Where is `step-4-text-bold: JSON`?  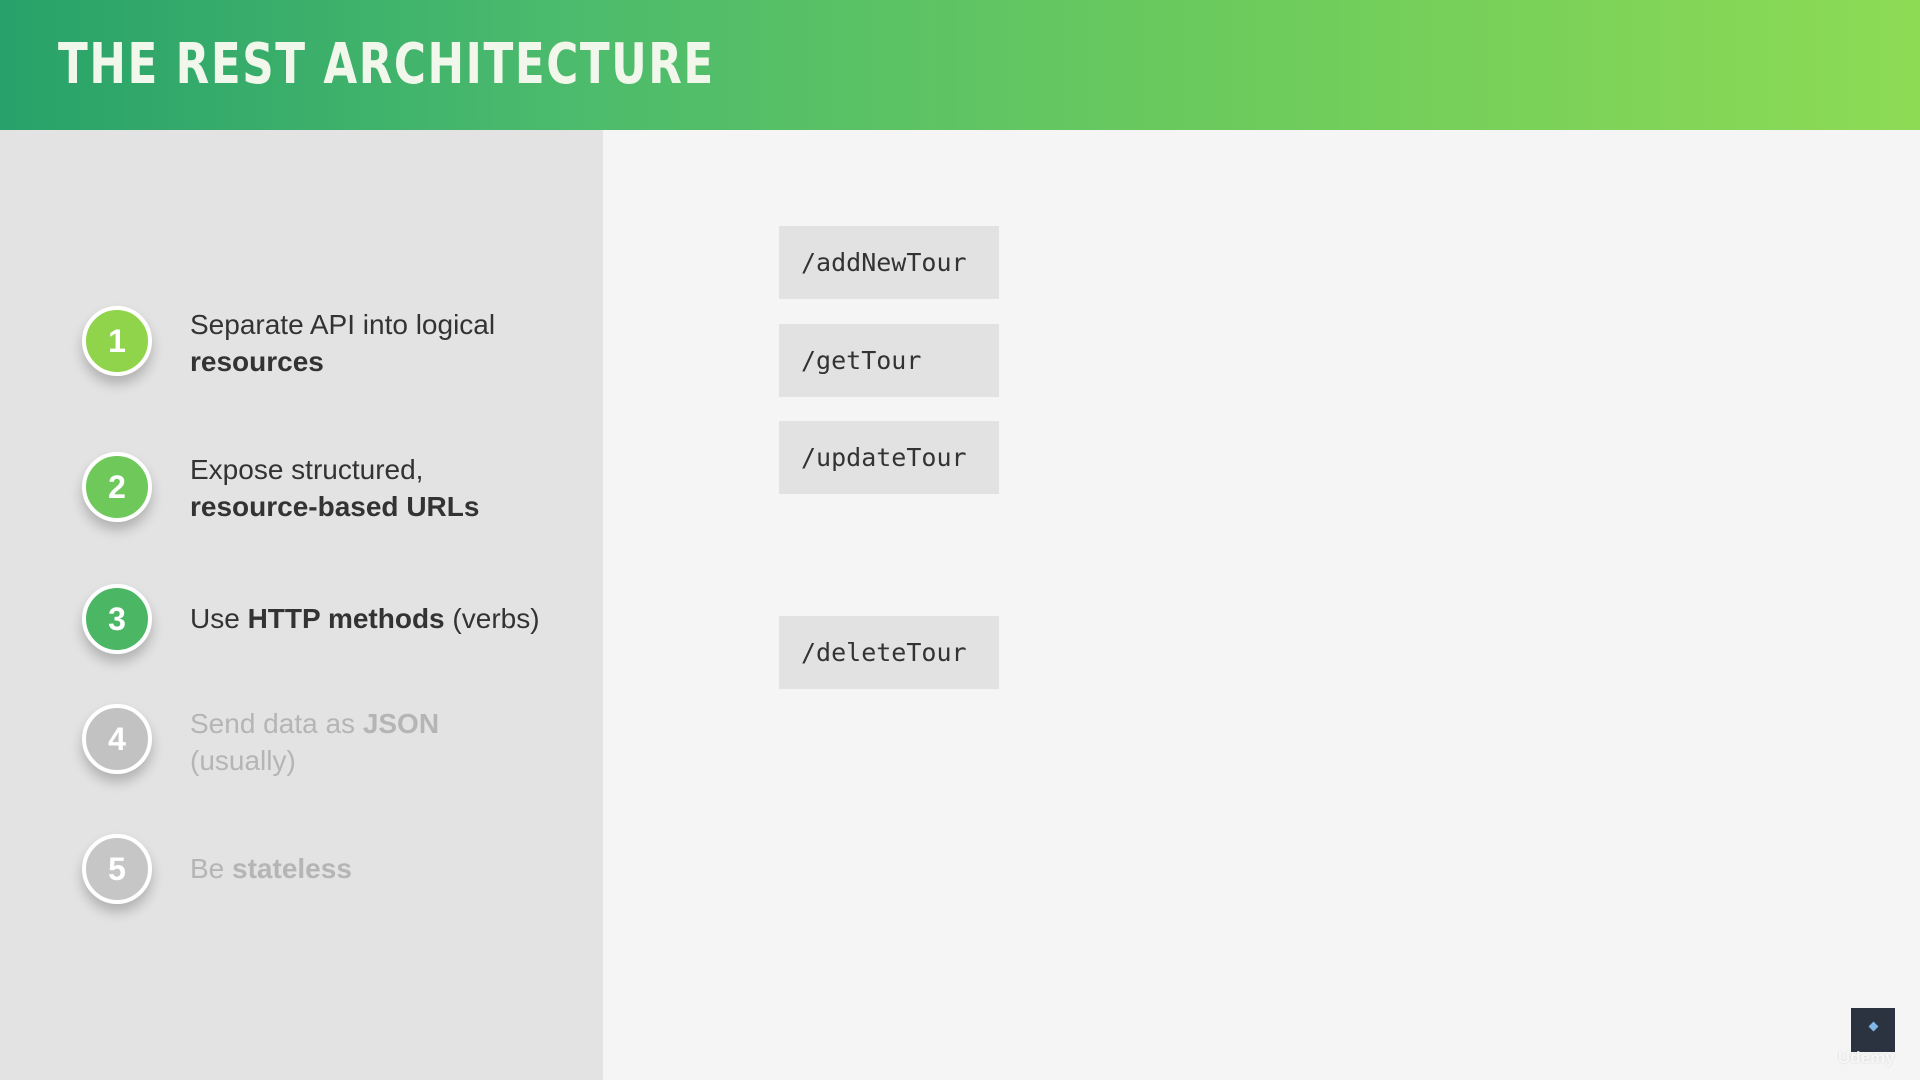 step-4-text-bold: JSON is located at coordinates (401, 723).